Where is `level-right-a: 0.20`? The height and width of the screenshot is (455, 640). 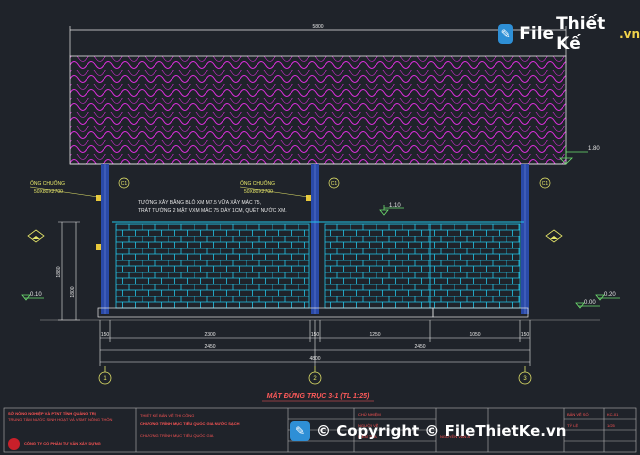
level-right-a: 0.20 is located at coordinates (610, 295).